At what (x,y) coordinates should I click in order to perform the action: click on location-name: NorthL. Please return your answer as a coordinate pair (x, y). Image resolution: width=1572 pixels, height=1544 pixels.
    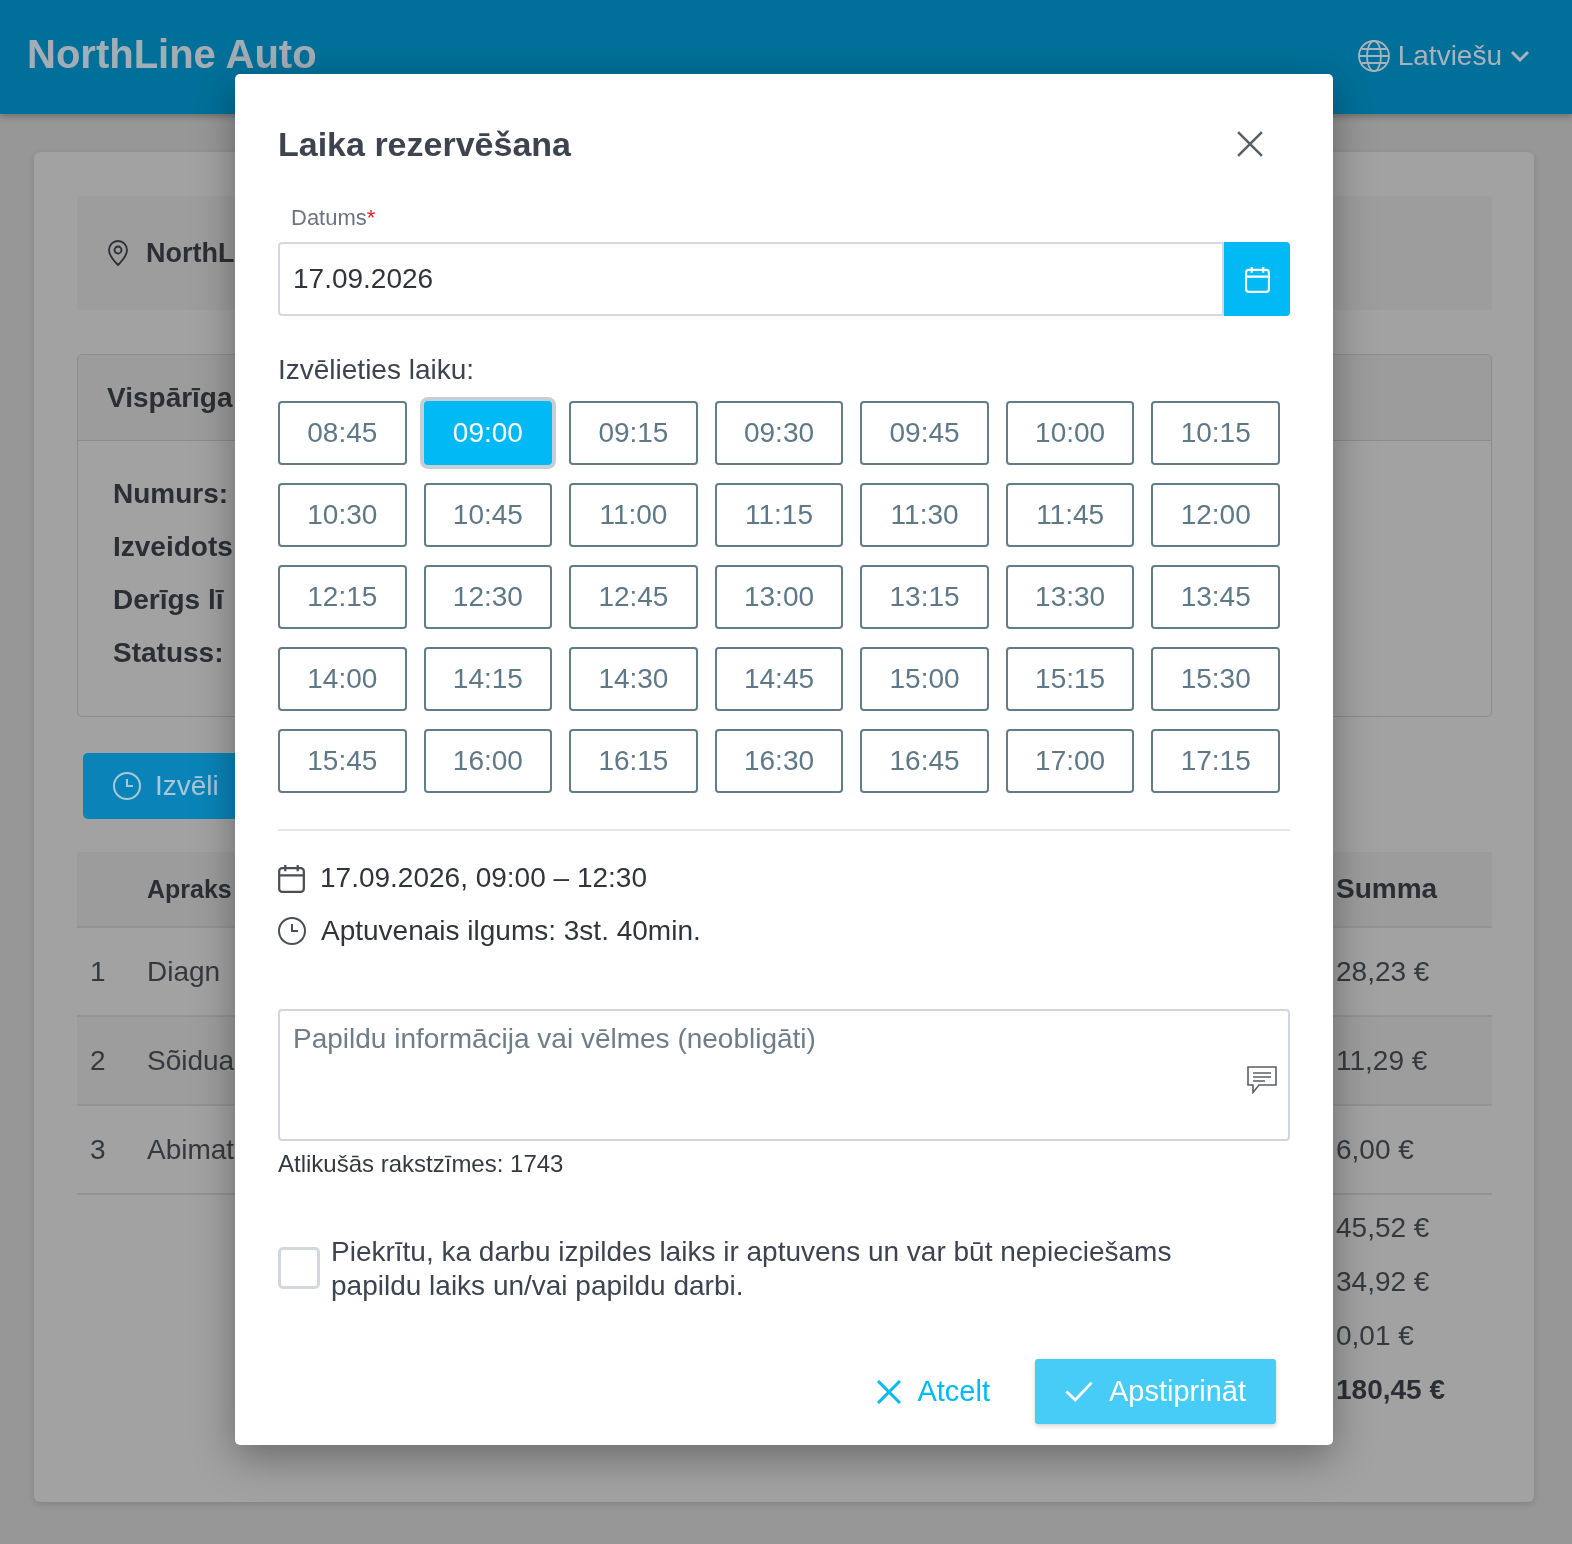
    Looking at the image, I should click on (190, 253).